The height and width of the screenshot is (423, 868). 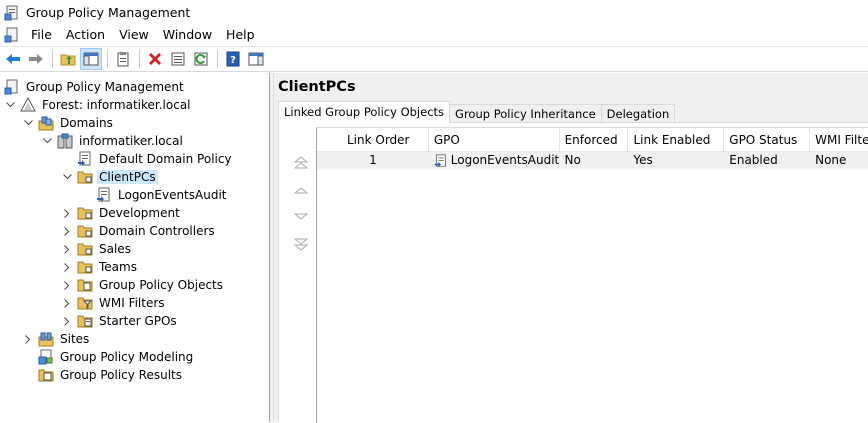 What do you see at coordinates (139, 213) in the screenshot?
I see `tree-label: Development` at bounding box center [139, 213].